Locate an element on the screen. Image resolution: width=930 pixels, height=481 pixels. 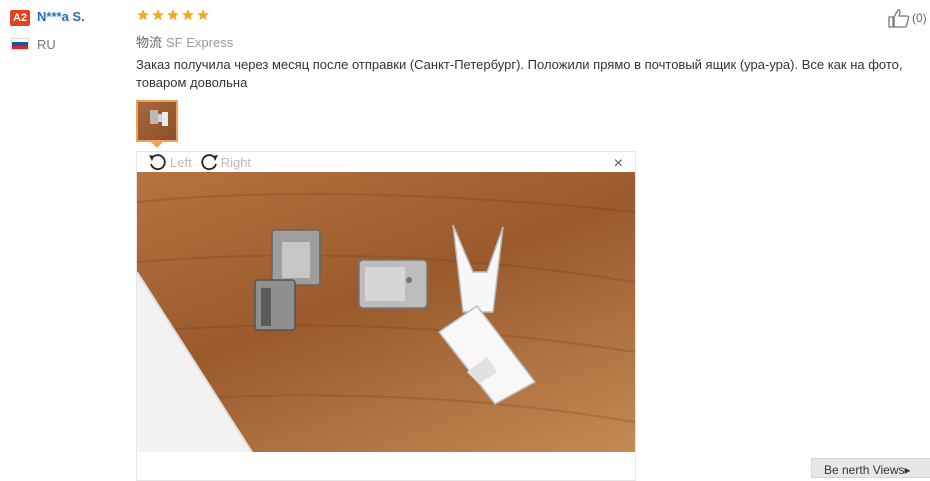
viewer-toolbar: Left Right is located at coordinates (199, 162).